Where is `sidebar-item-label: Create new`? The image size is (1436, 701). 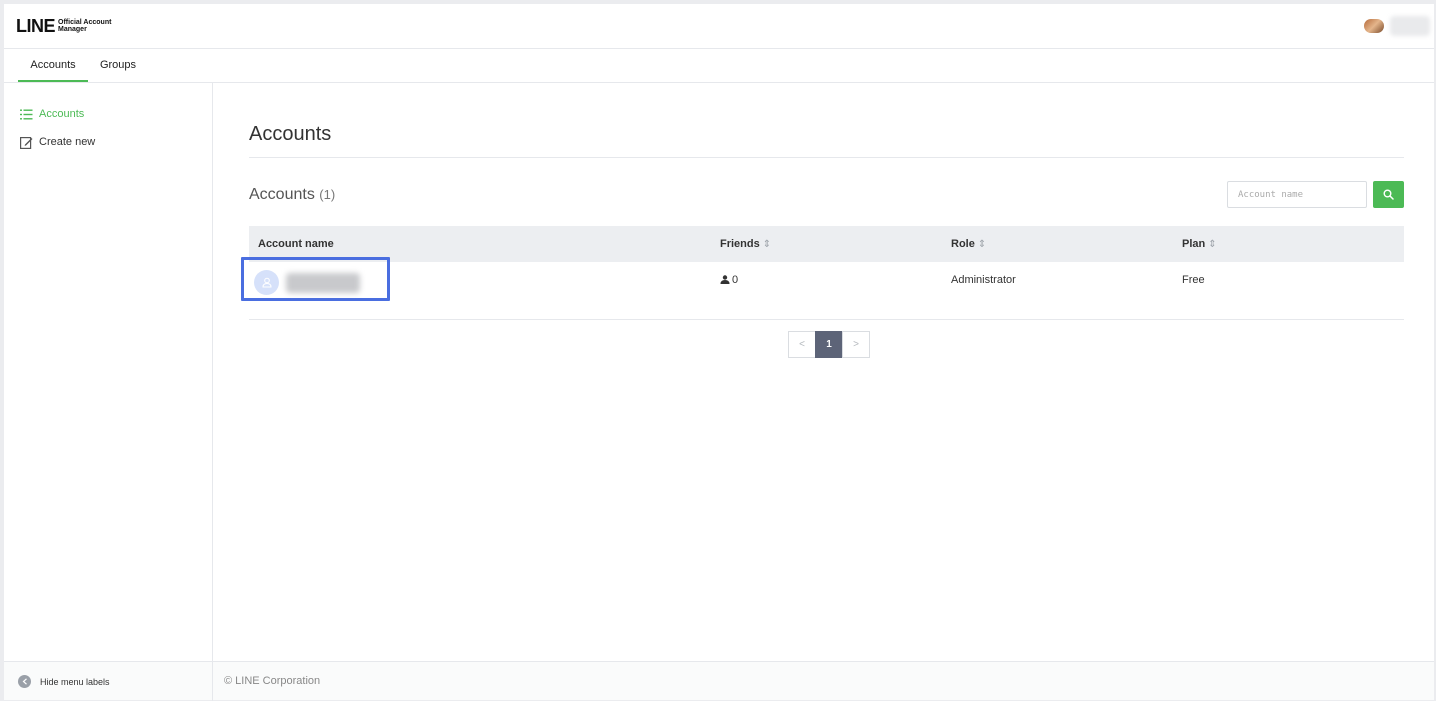 sidebar-item-label: Create new is located at coordinates (67, 142).